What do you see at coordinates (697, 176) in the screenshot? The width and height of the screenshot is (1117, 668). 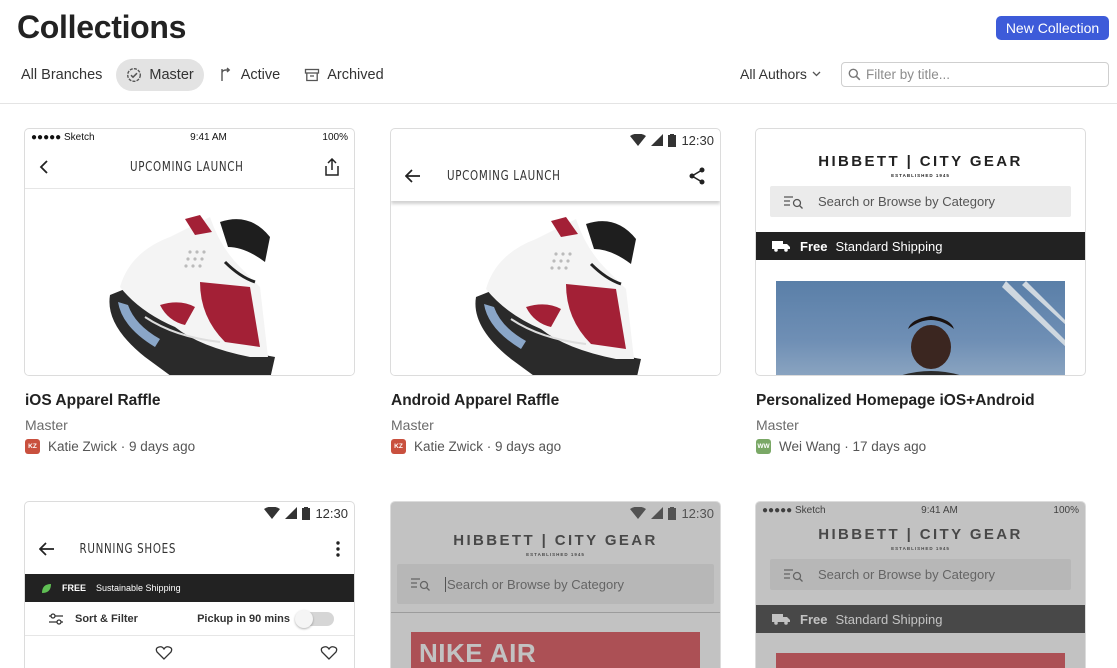 I see `share-icon` at bounding box center [697, 176].